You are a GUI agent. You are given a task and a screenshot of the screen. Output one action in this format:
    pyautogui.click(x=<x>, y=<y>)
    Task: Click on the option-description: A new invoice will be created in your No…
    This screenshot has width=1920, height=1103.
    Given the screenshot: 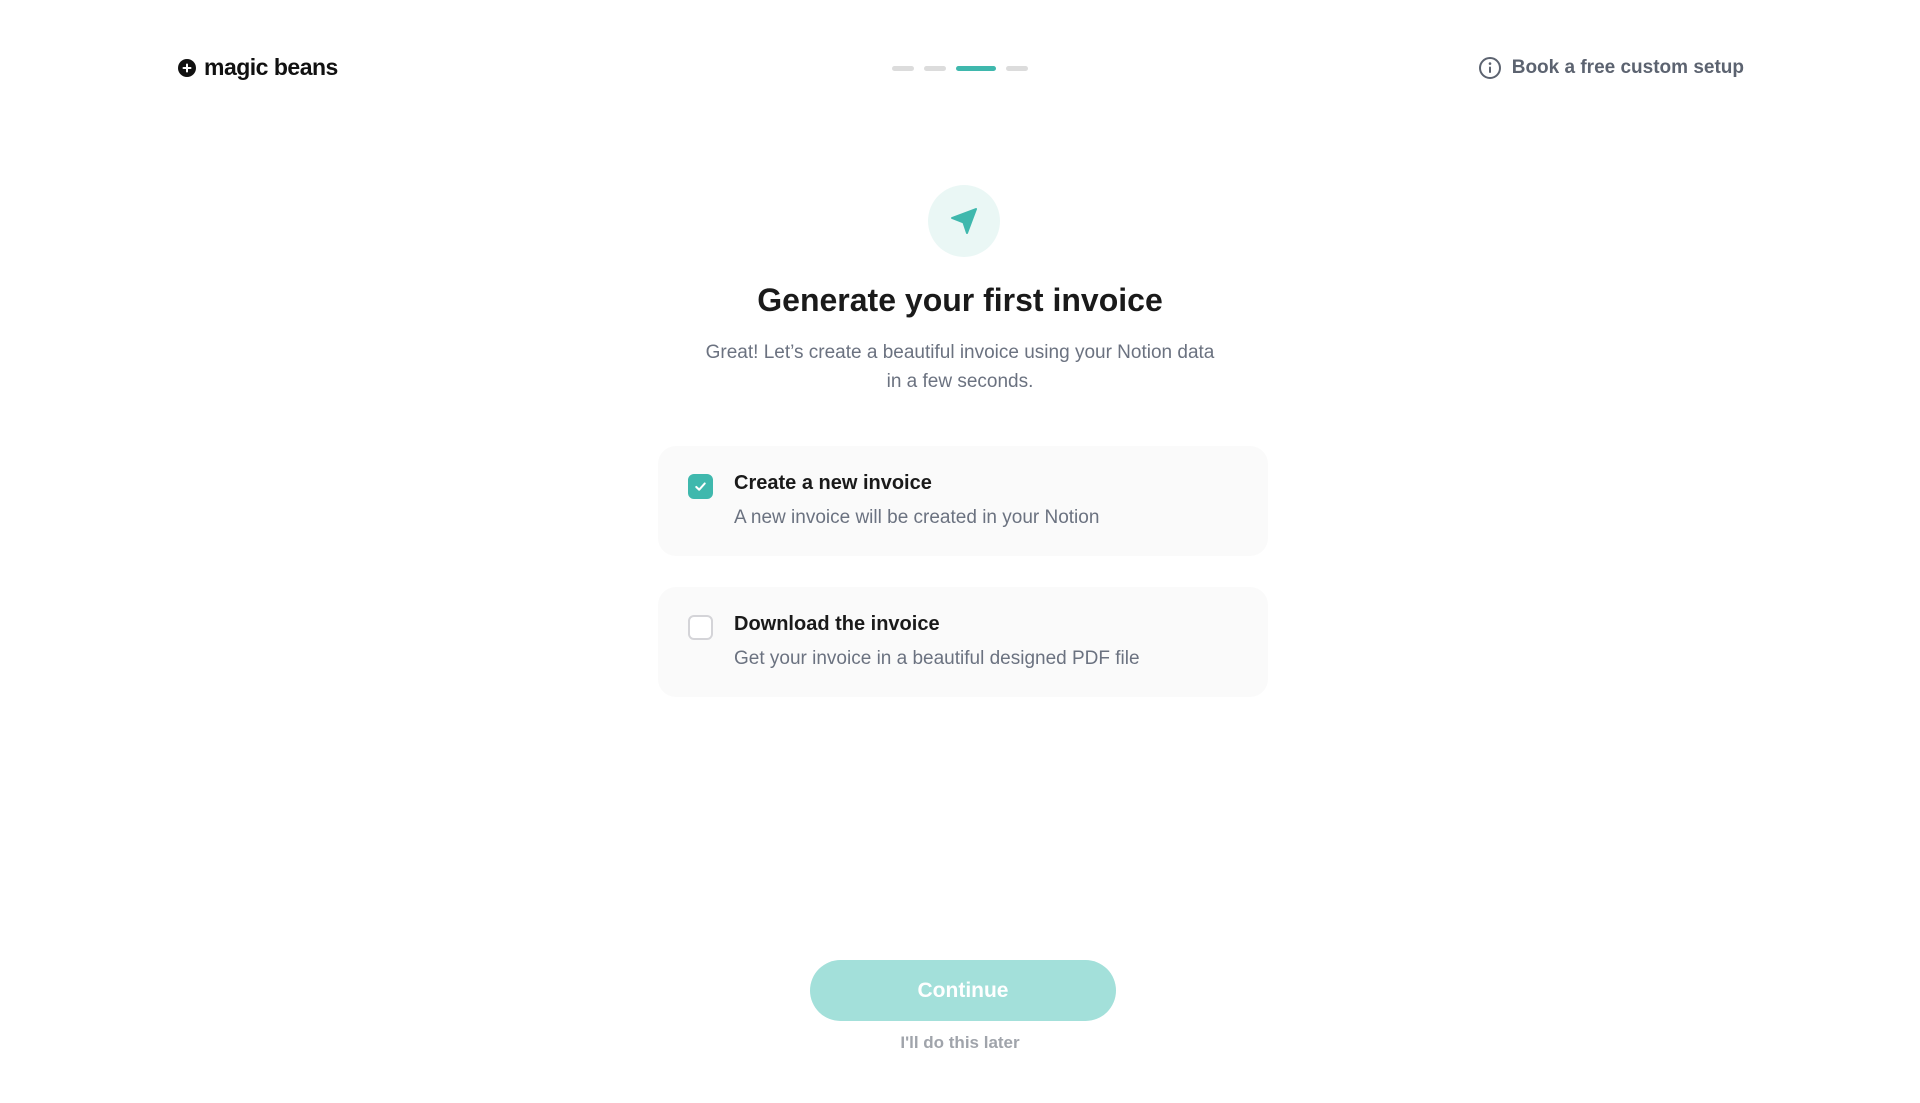 What is the action you would take?
    pyautogui.click(x=917, y=517)
    